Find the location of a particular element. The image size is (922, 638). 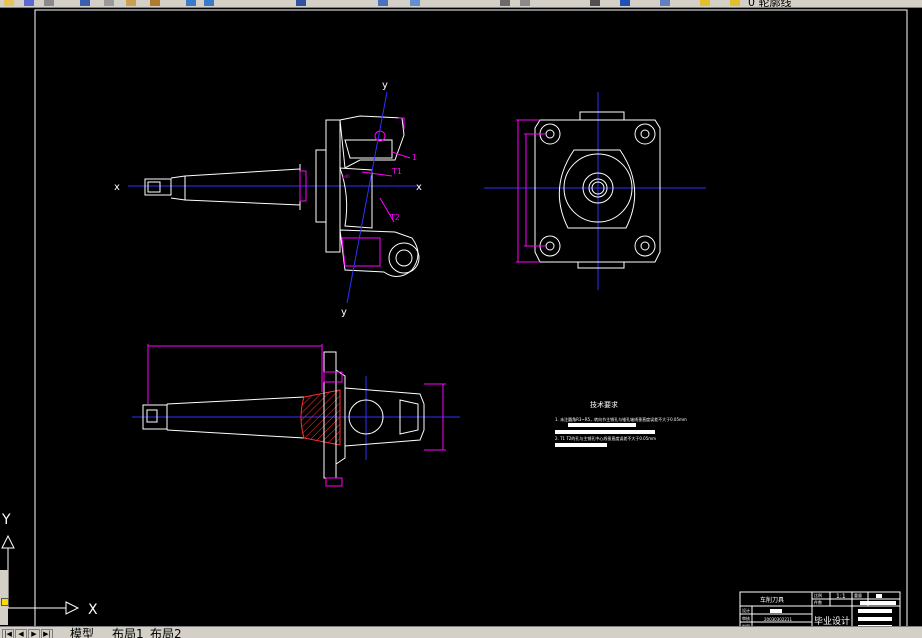

ucs-icon is located at coordinates (40, 574).